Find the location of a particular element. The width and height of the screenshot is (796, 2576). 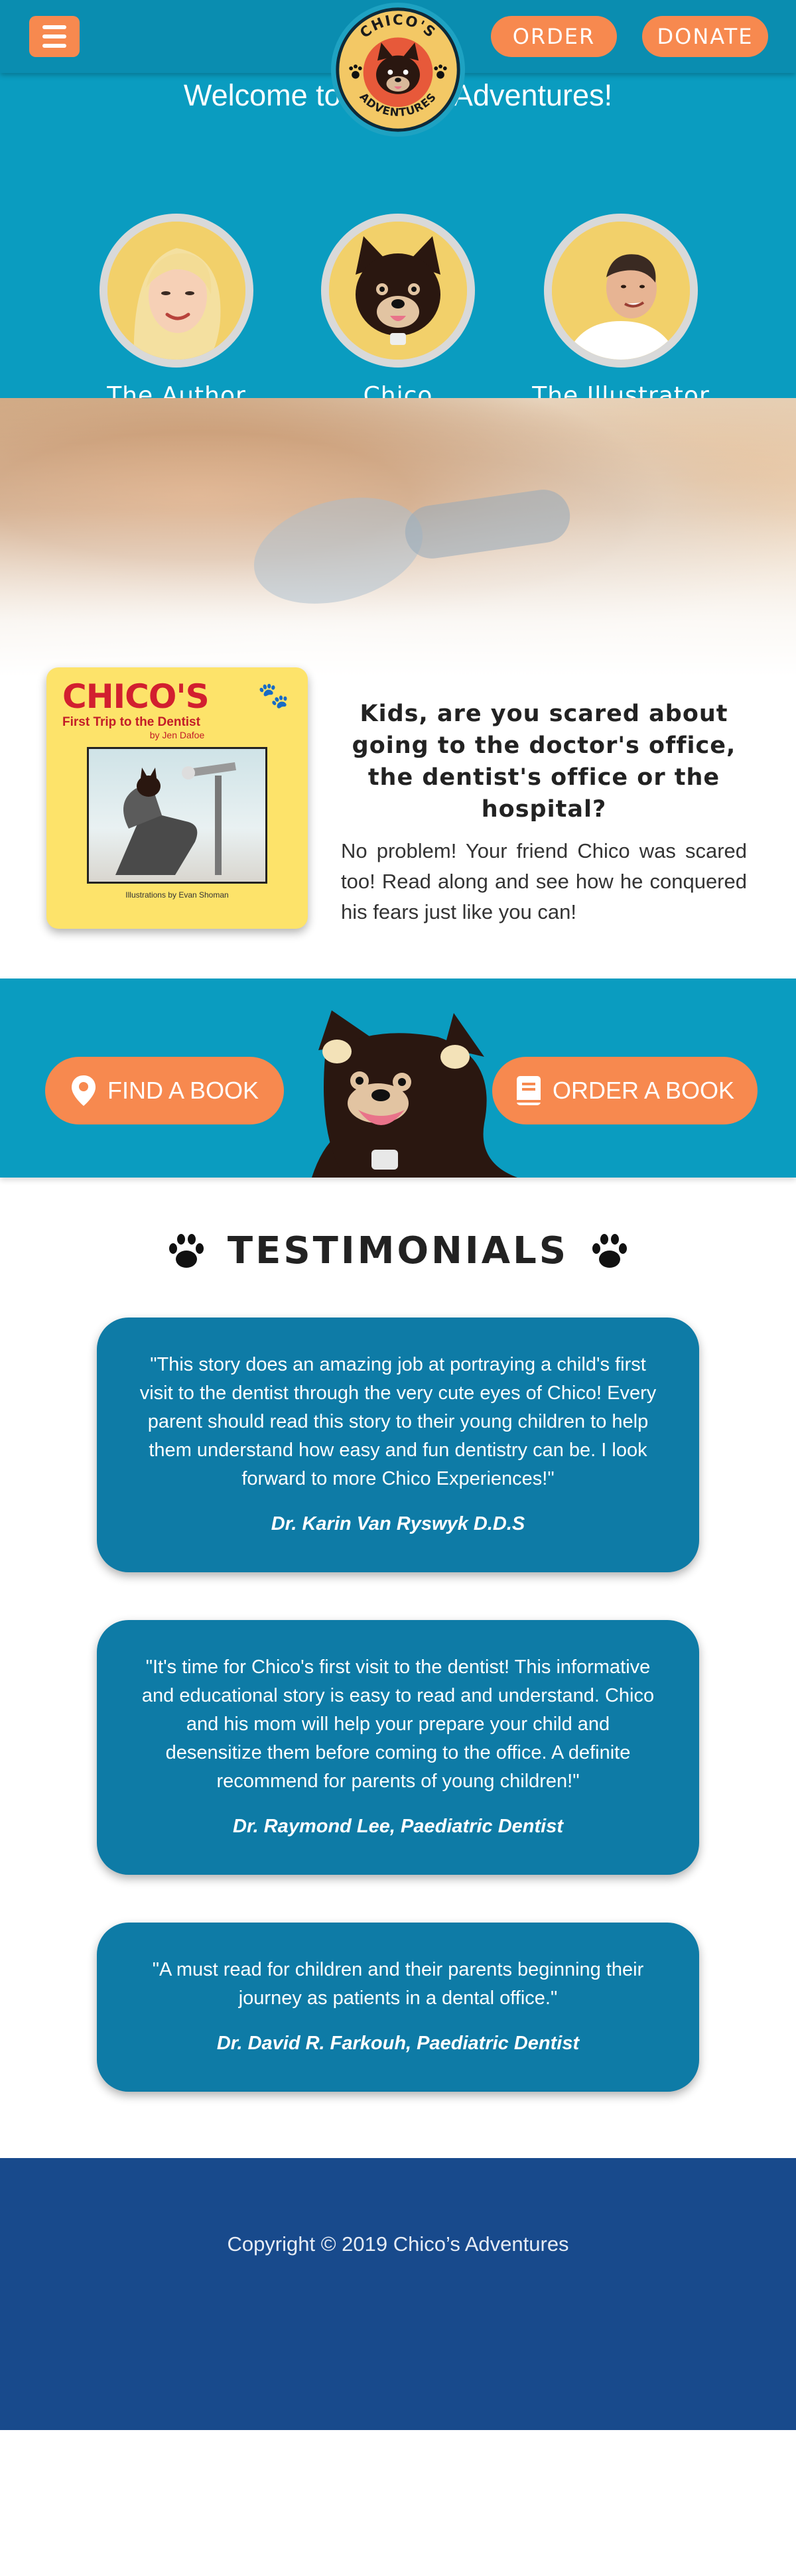

author-avatar is located at coordinates (176, 291).